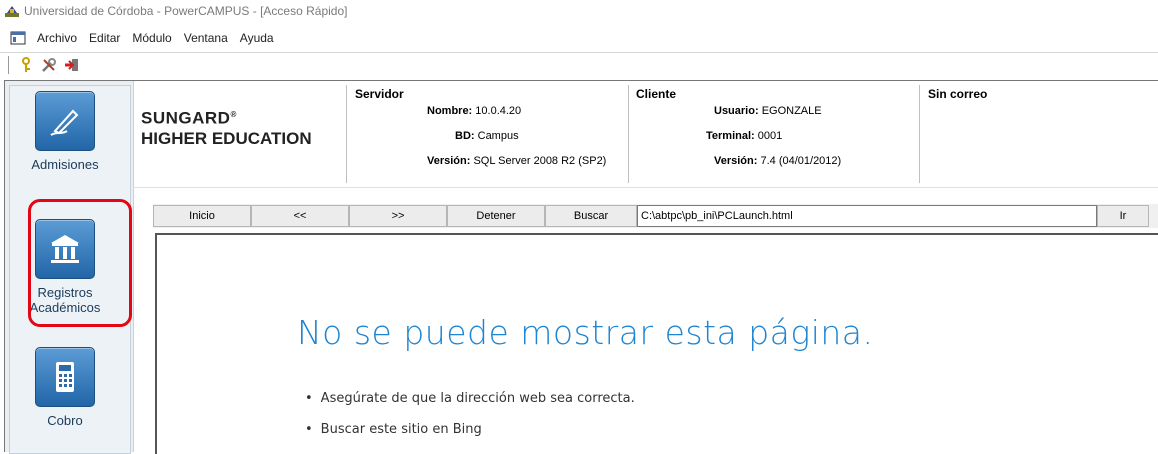 The width and height of the screenshot is (1158, 454). What do you see at coordinates (496, 216) in the screenshot?
I see `stop-button: Detener` at bounding box center [496, 216].